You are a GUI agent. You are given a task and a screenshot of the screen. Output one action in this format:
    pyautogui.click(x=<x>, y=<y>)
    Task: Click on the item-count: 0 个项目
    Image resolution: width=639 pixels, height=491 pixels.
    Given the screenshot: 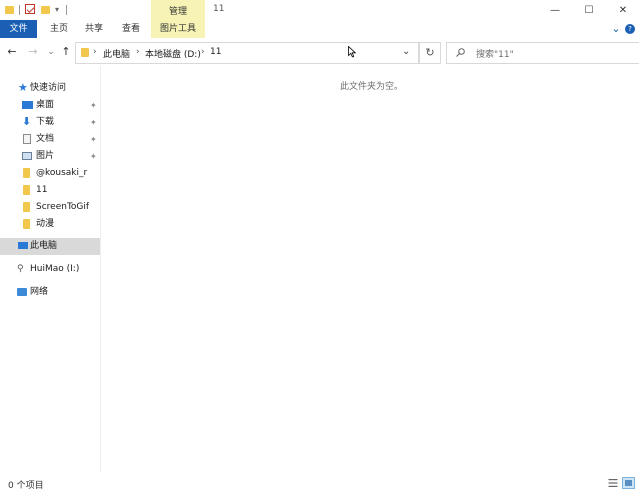 What is the action you would take?
    pyautogui.click(x=26, y=486)
    